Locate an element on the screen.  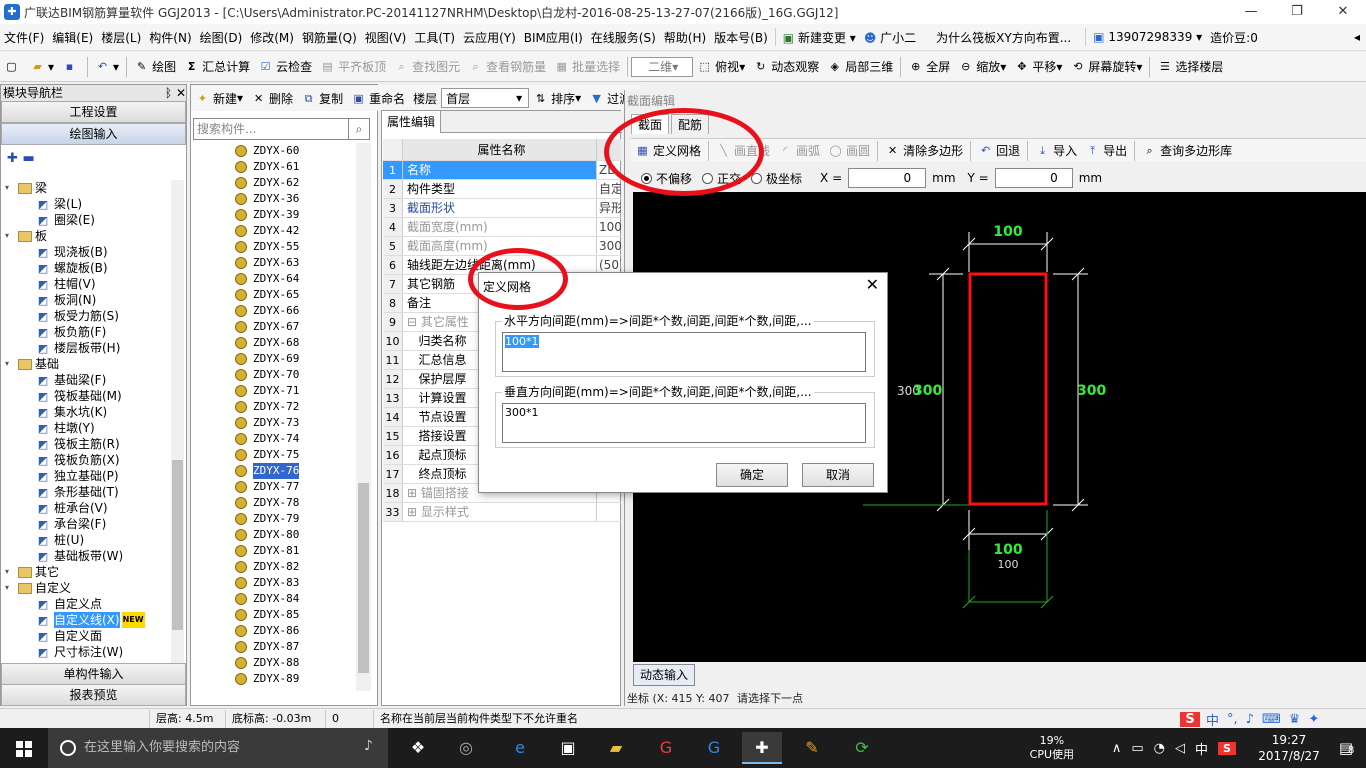
menu-file: 文件(F) is located at coordinates (24, 37).